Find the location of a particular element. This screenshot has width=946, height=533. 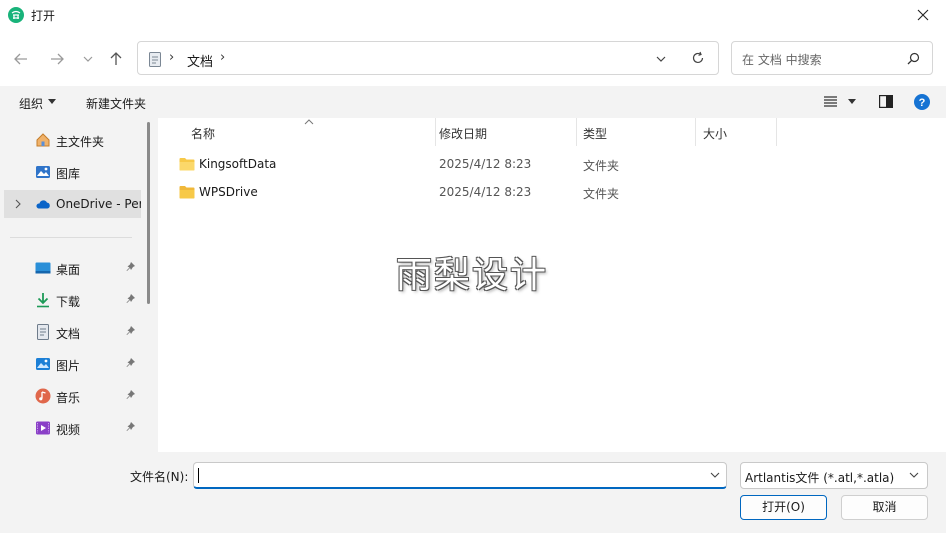

sidebar-item-videos: 视频 is located at coordinates (70, 428).